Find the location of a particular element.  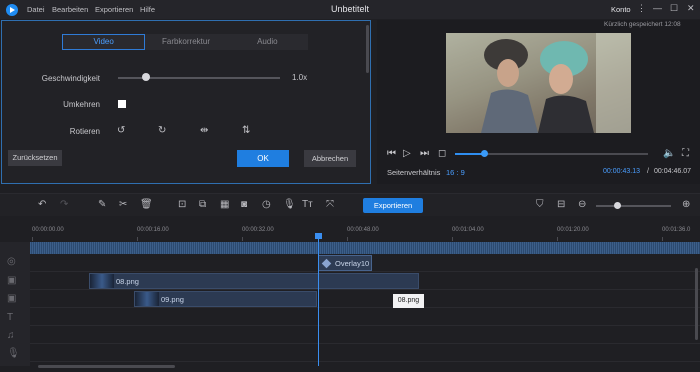

speed-value: 1.0x is located at coordinates (300, 77).